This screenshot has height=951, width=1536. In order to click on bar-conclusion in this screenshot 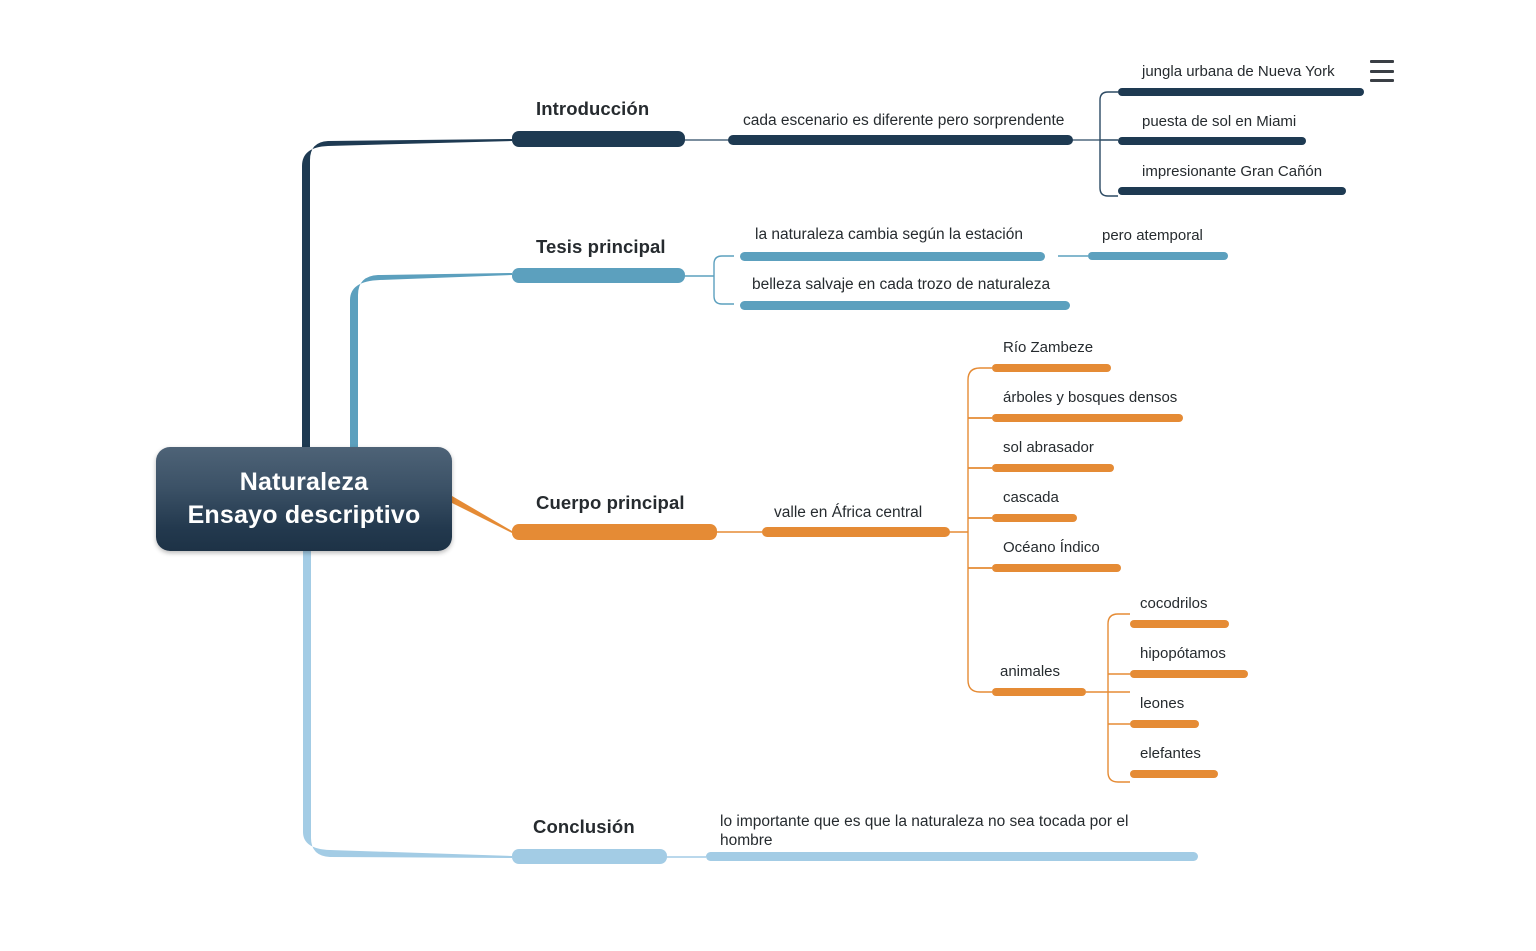, I will do `click(589, 856)`.